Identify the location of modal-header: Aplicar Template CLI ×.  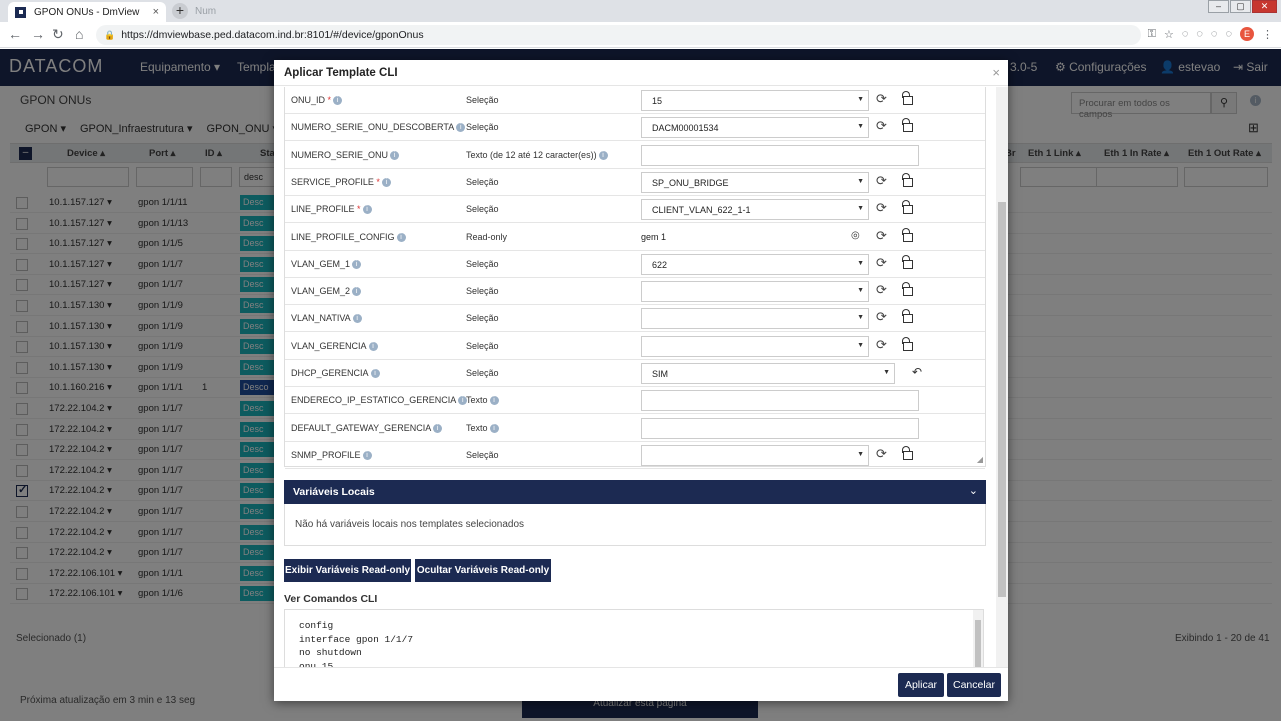
(641, 73).